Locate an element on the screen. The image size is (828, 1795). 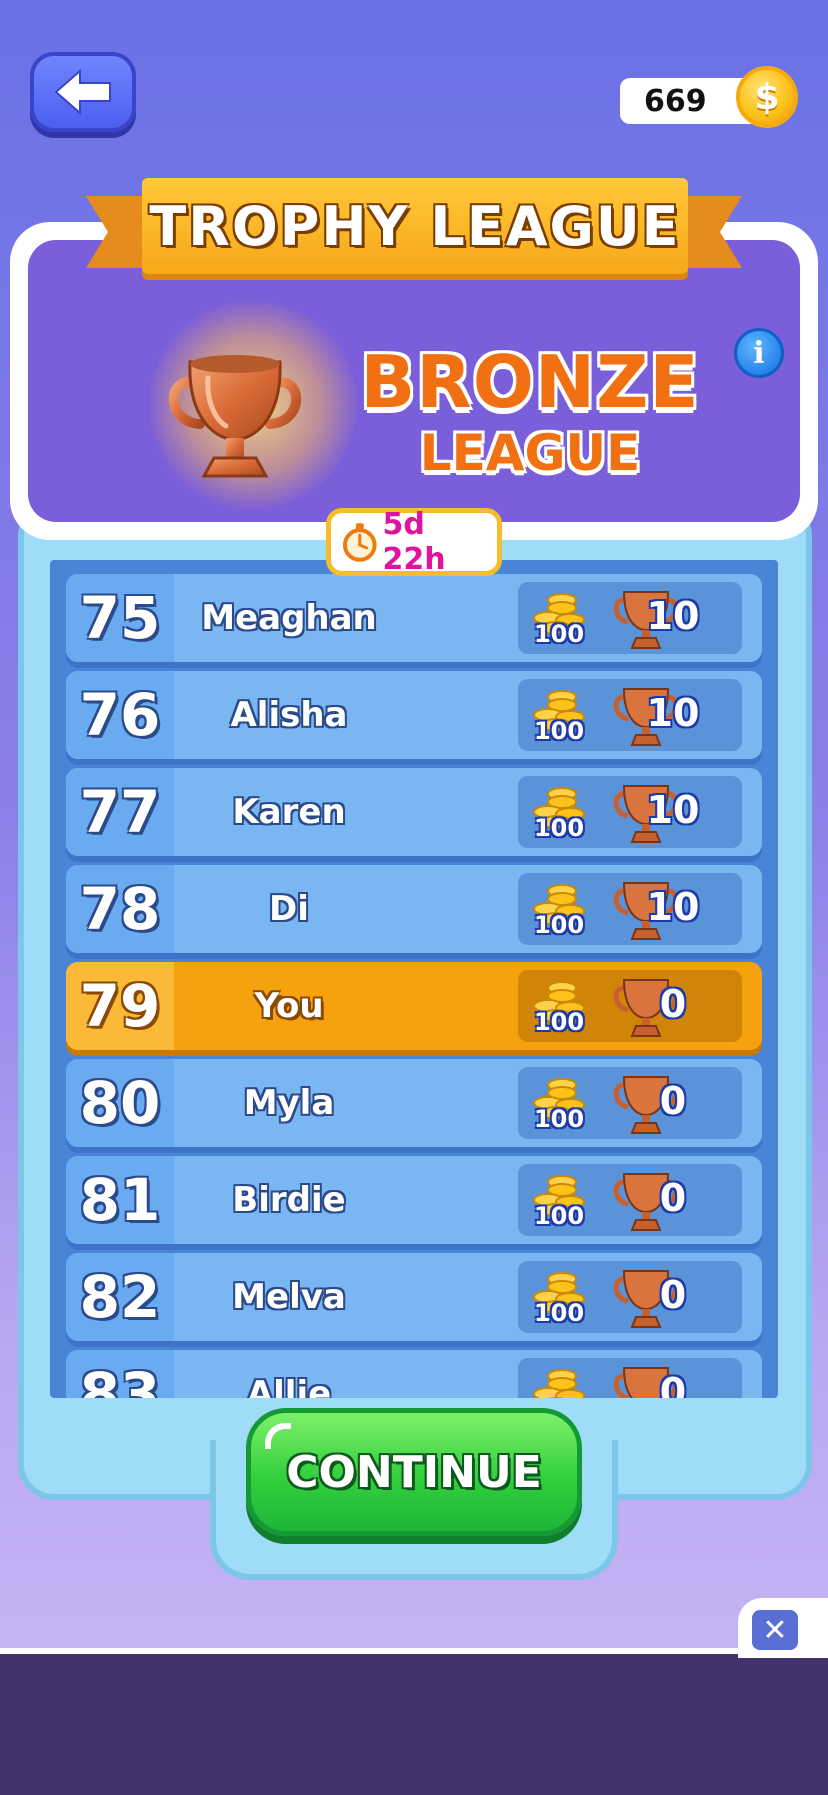
rank-number: 82 is located at coordinates (120, 1297).